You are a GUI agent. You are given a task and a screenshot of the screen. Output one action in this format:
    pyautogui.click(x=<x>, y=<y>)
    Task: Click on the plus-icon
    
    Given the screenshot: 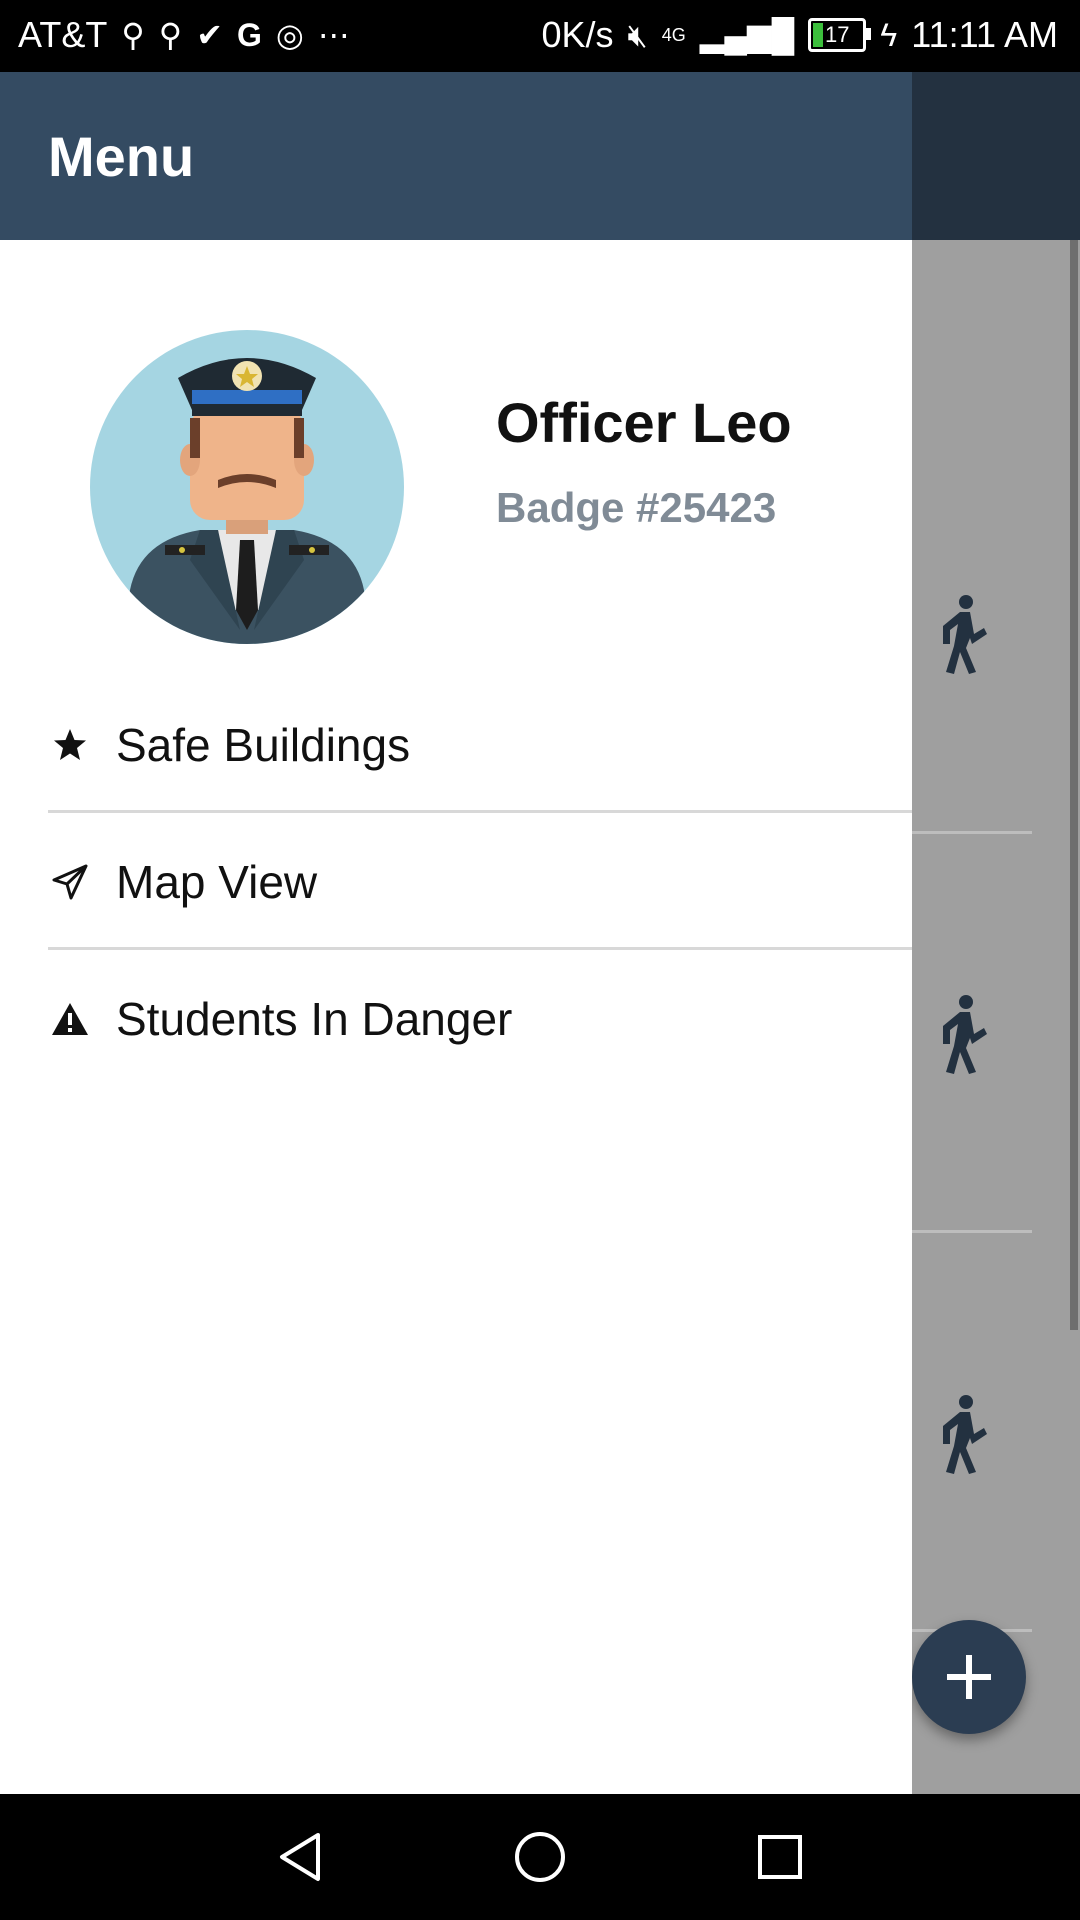 What is the action you would take?
    pyautogui.click(x=969, y=1677)
    